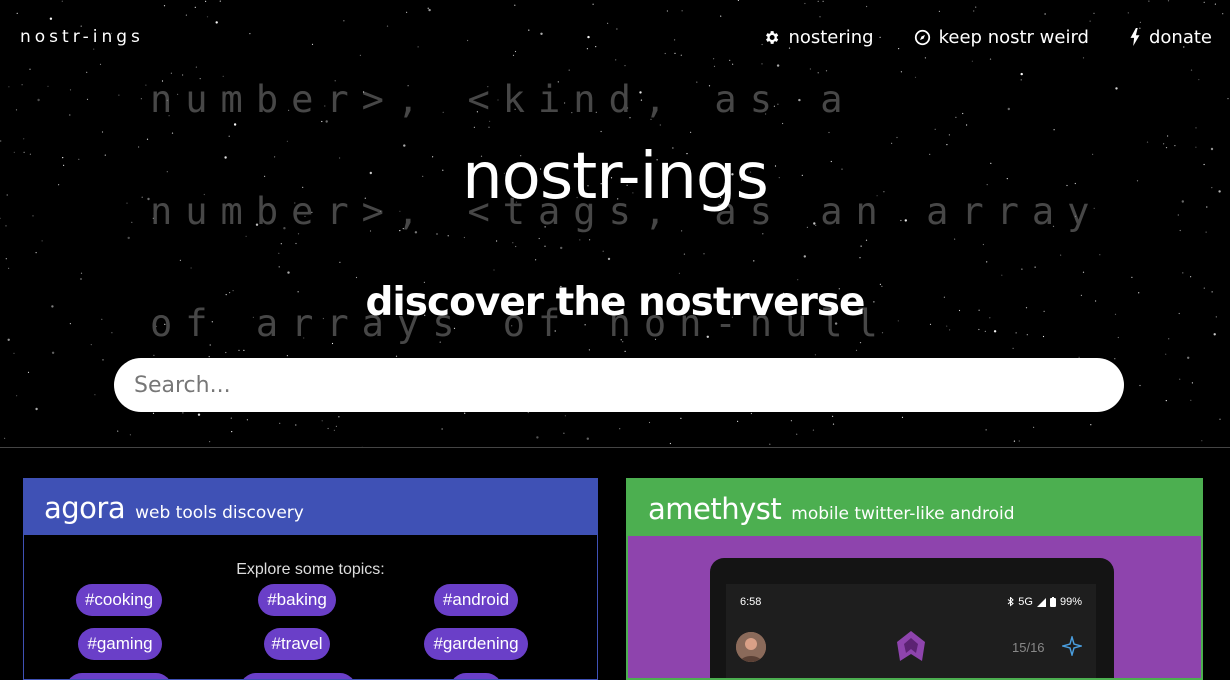 This screenshot has width=1230, height=680. What do you see at coordinates (1025, 602) in the screenshot?
I see `network-label: 5G` at bounding box center [1025, 602].